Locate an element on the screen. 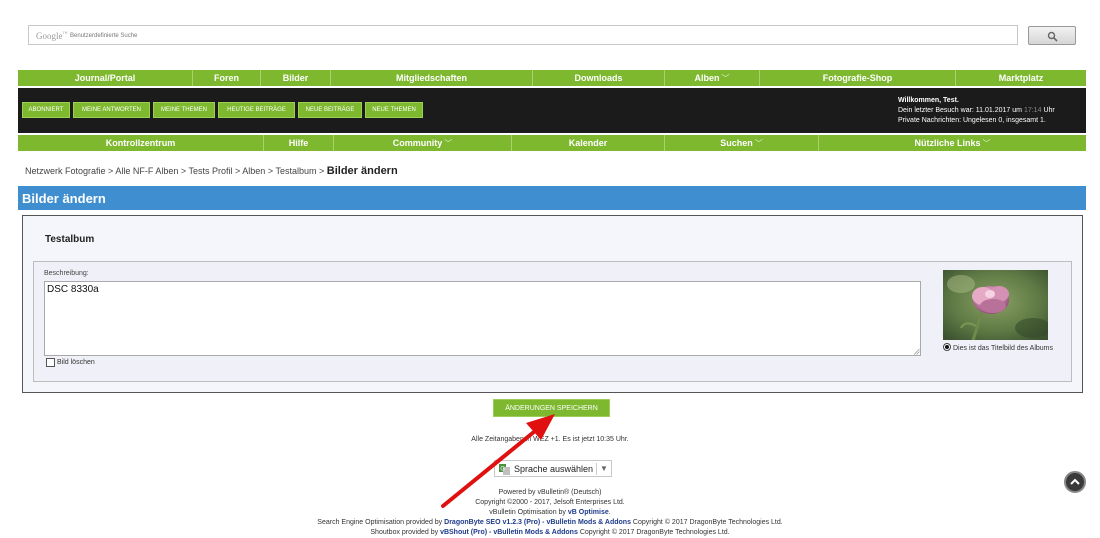  vbshout-link: vBShout (Pro) - vBulletin Mods & Addons is located at coordinates (509, 532).